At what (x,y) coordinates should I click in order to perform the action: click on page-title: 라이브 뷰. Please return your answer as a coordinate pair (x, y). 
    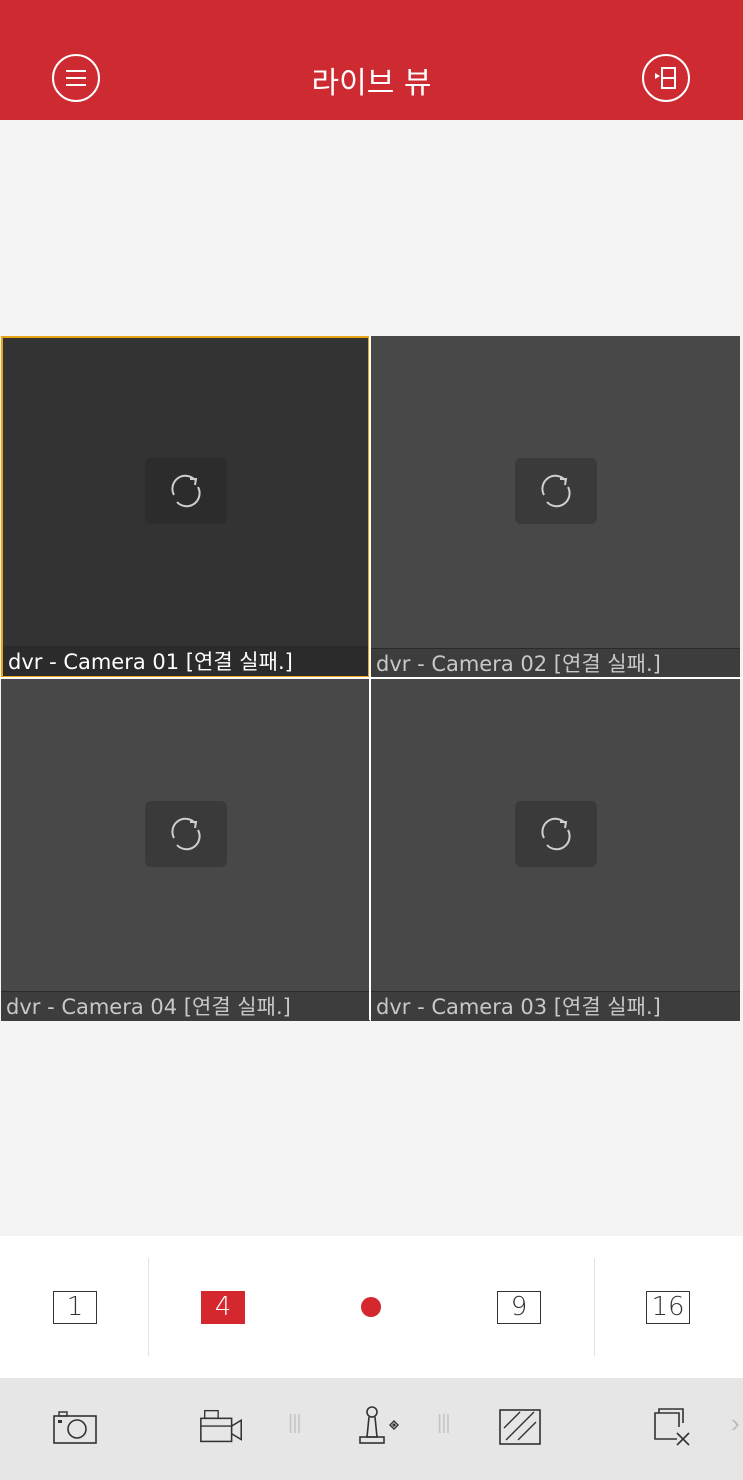
    Looking at the image, I should click on (371, 83).